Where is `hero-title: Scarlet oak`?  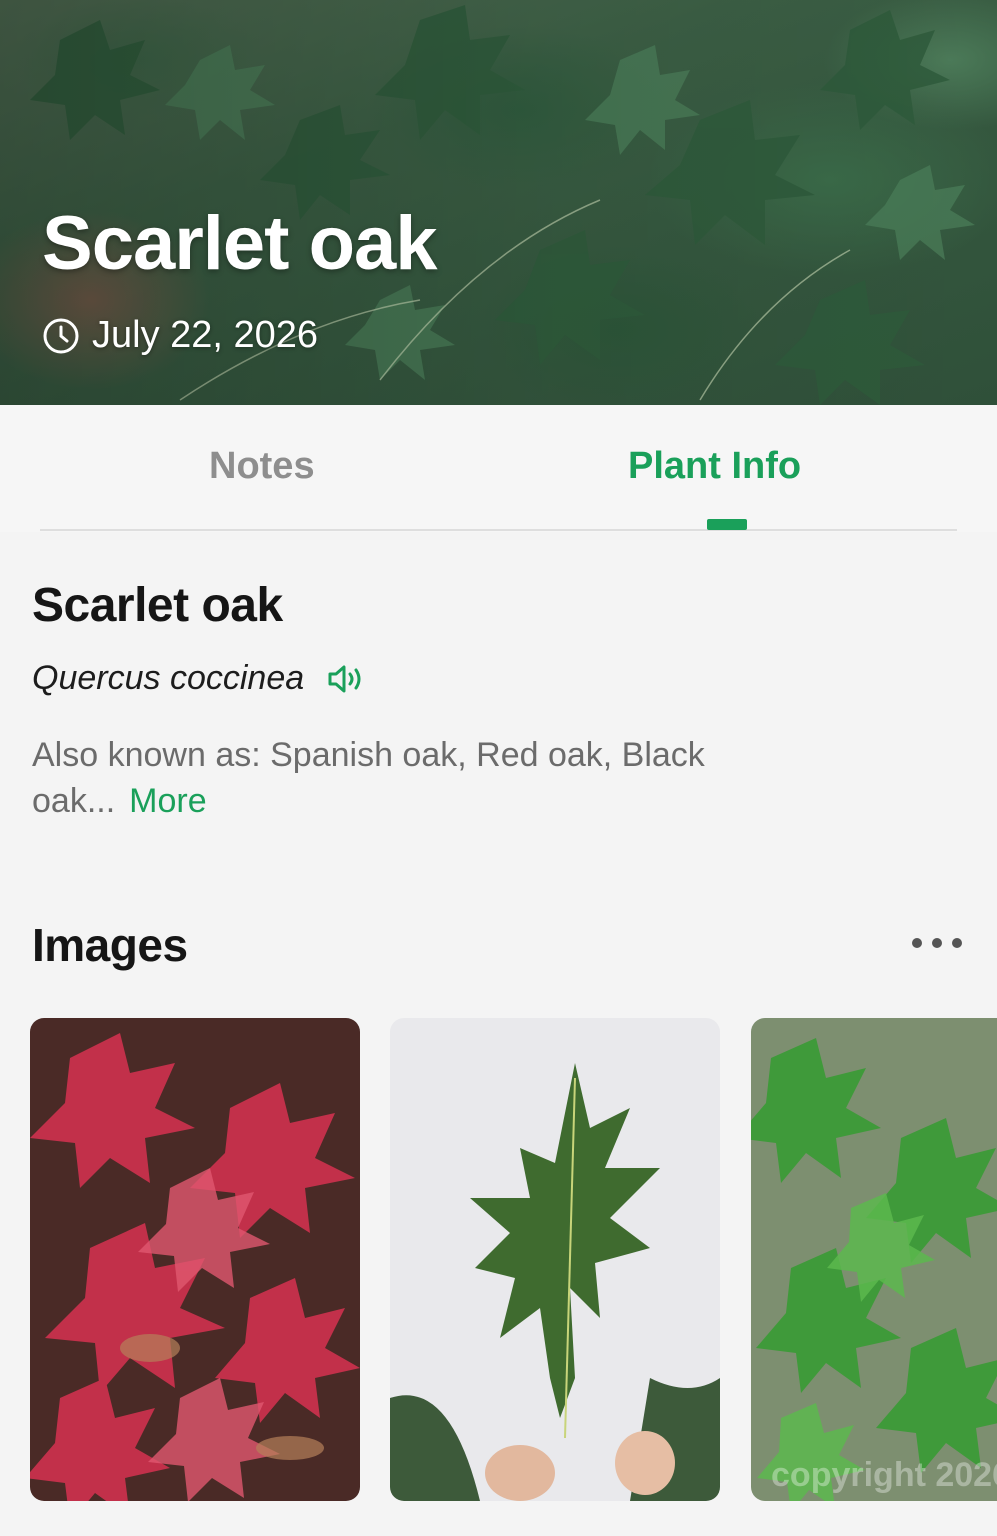
hero-title: Scarlet oak is located at coordinates (240, 243).